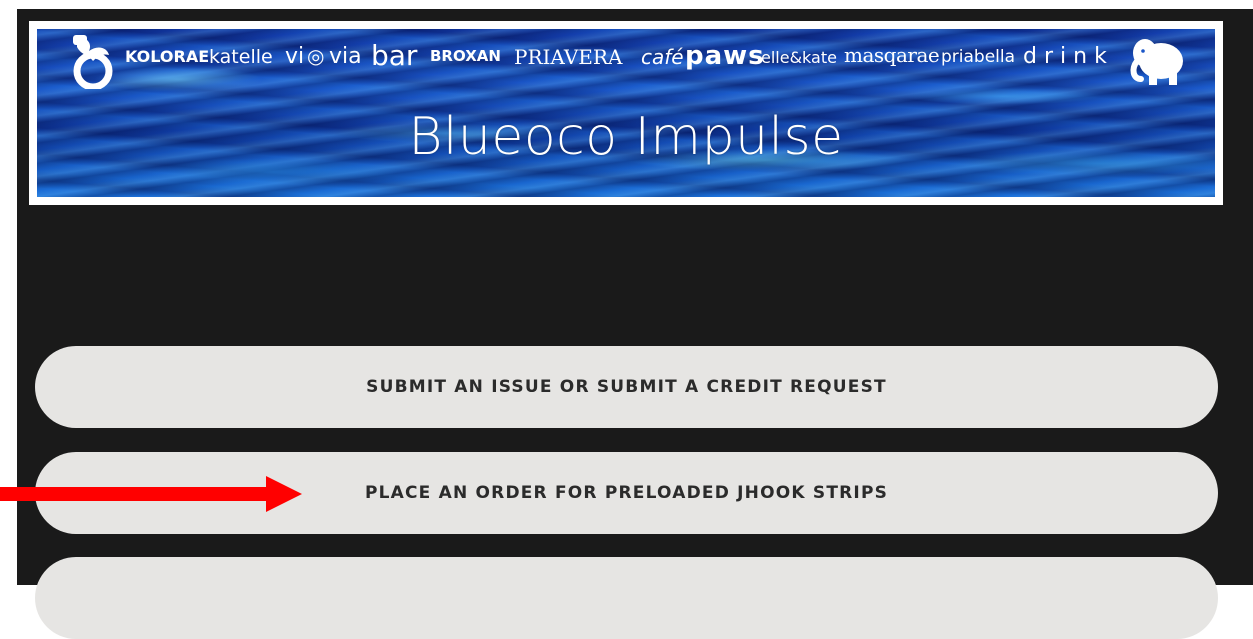 This screenshot has width=1253, height=639. Describe the element at coordinates (1156, 62) in the screenshot. I see `elephant-logo-icon` at that location.